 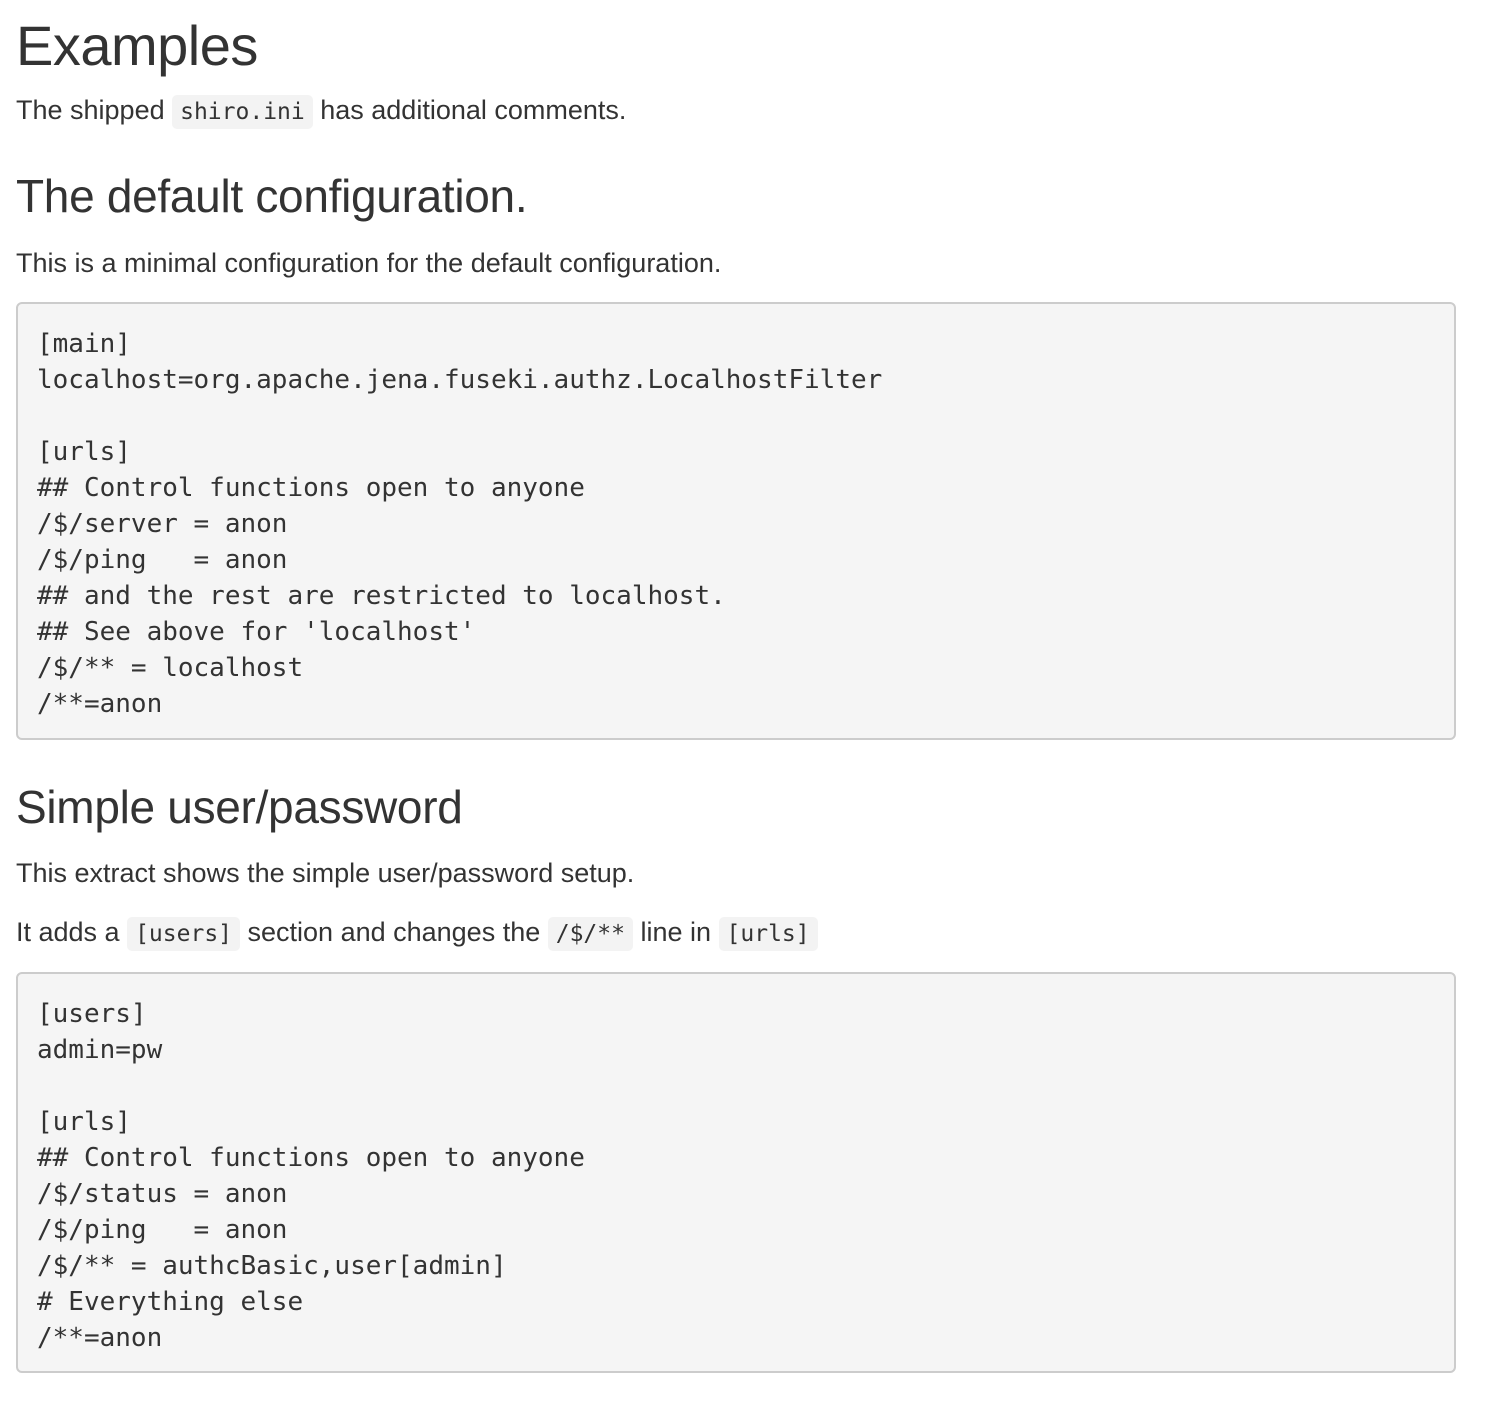 I want to click on intro-text-suffix: has additional comments., so click(x=469, y=110).